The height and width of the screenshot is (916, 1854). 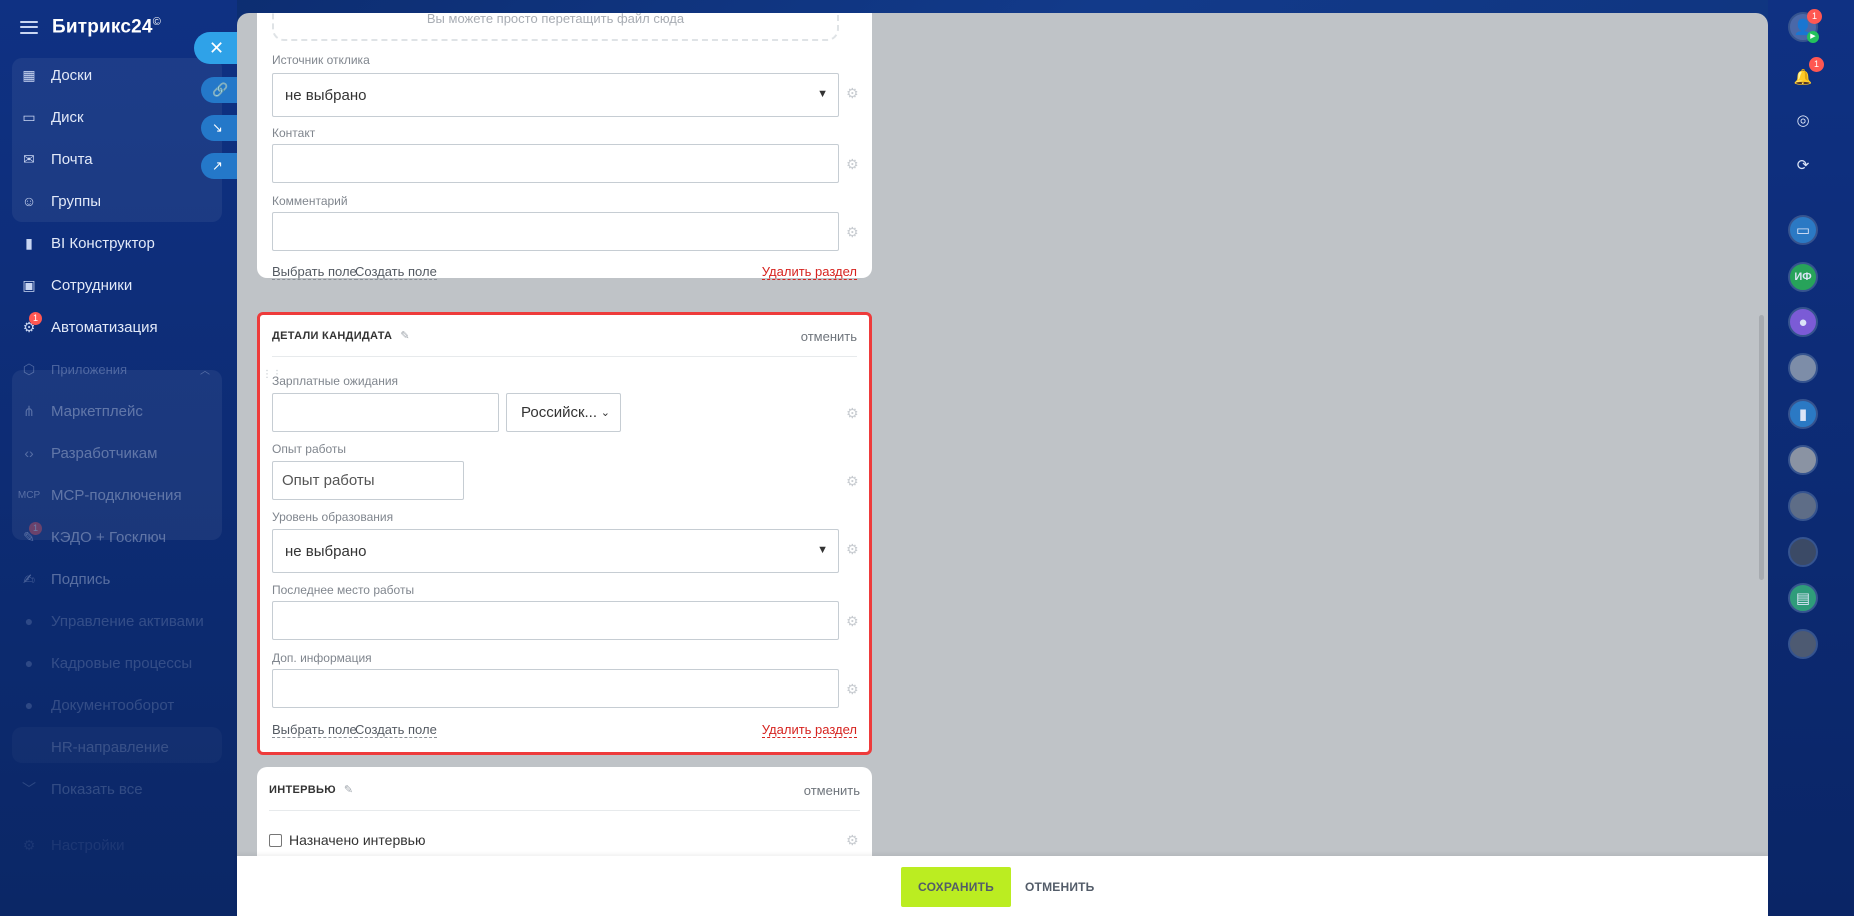 What do you see at coordinates (1761, 447) in the screenshot?
I see `panel-scrollbar` at bounding box center [1761, 447].